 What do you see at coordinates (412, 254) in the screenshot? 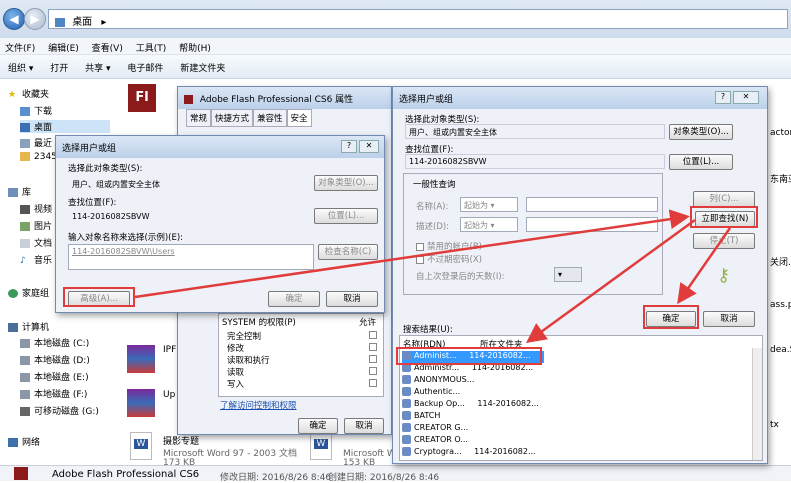
I see `arrow-to-find-now` at bounding box center [412, 254].